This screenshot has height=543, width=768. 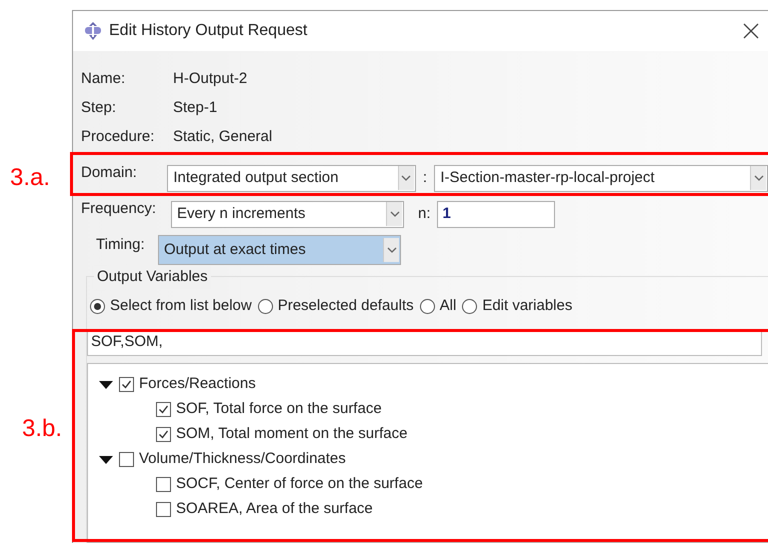 I want to click on section-dropdown: I-Section-master-rp-local-project, so click(x=601, y=178).